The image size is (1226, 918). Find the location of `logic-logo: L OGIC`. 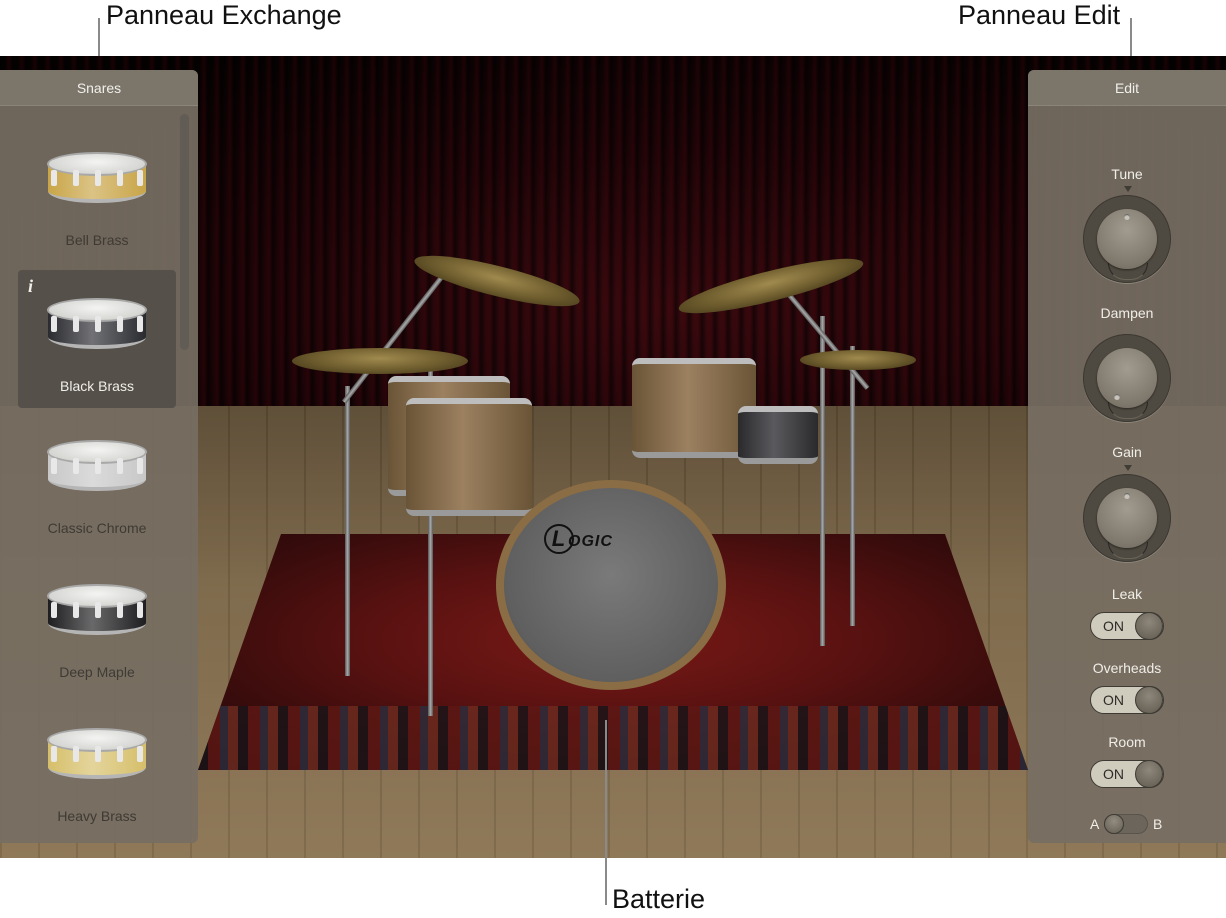

logic-logo: L OGIC is located at coordinates (578, 539).